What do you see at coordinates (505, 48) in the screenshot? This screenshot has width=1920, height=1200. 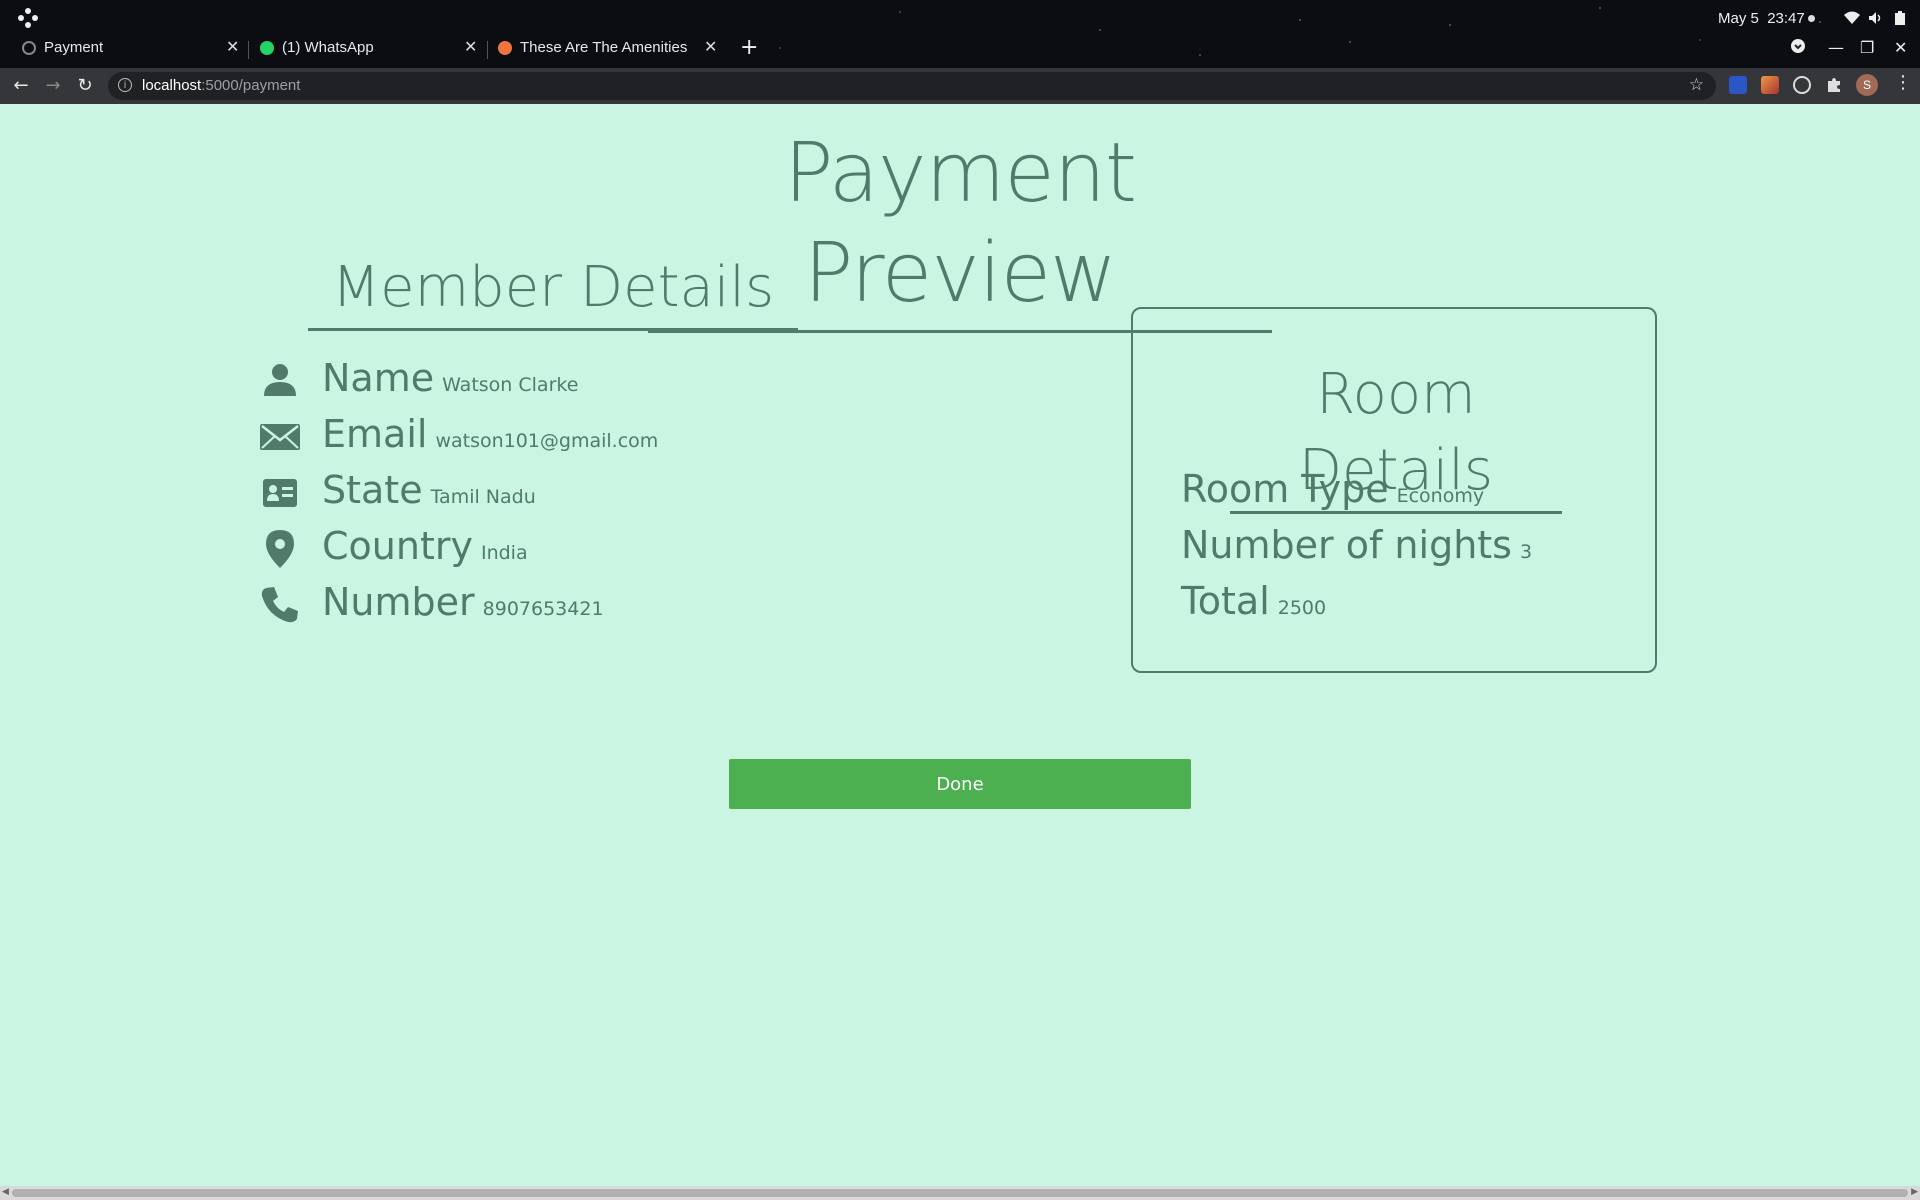 I see `site-favicon-icon` at bounding box center [505, 48].